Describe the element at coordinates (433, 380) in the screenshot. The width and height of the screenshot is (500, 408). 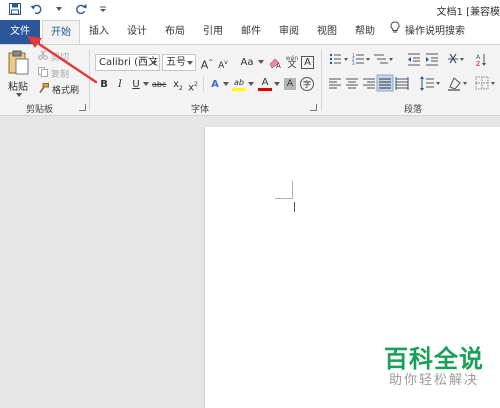
I see `watermark-tagline: 助你轻松解决` at that location.